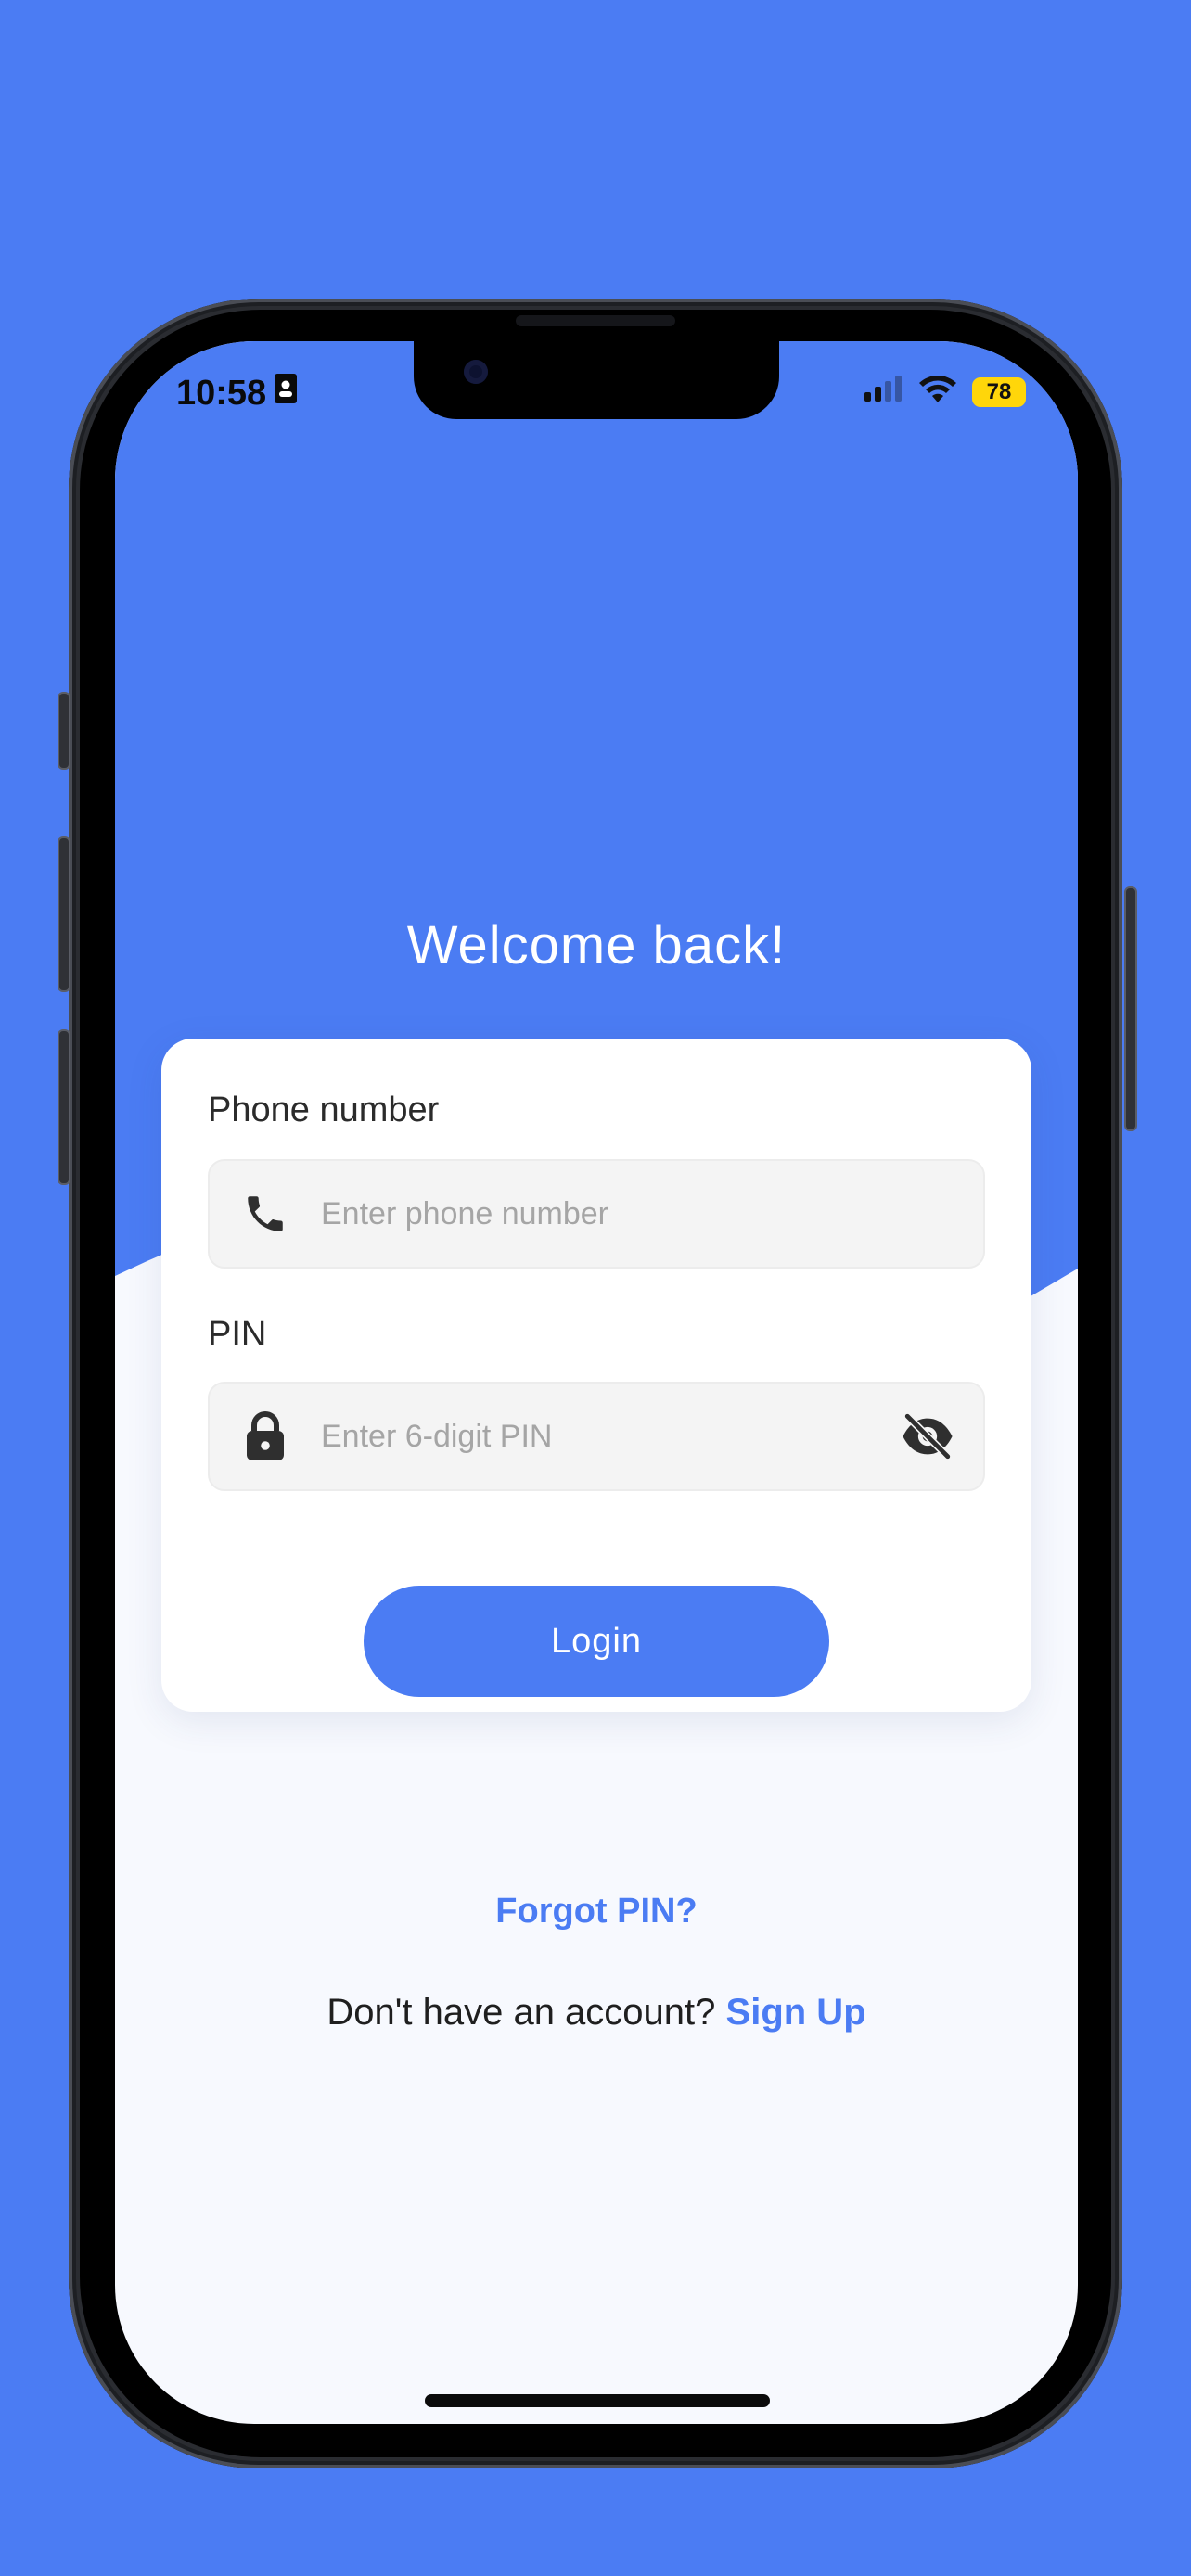  What do you see at coordinates (437, 1436) in the screenshot?
I see `pin-placeholder: Enter 6-digit PIN` at bounding box center [437, 1436].